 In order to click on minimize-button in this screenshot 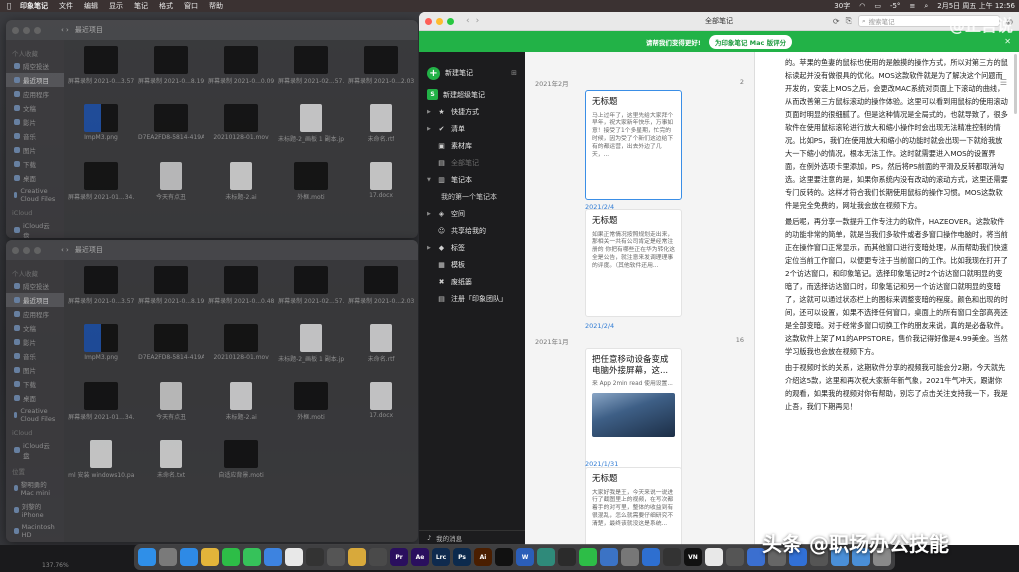, I will do `click(26, 250)`.